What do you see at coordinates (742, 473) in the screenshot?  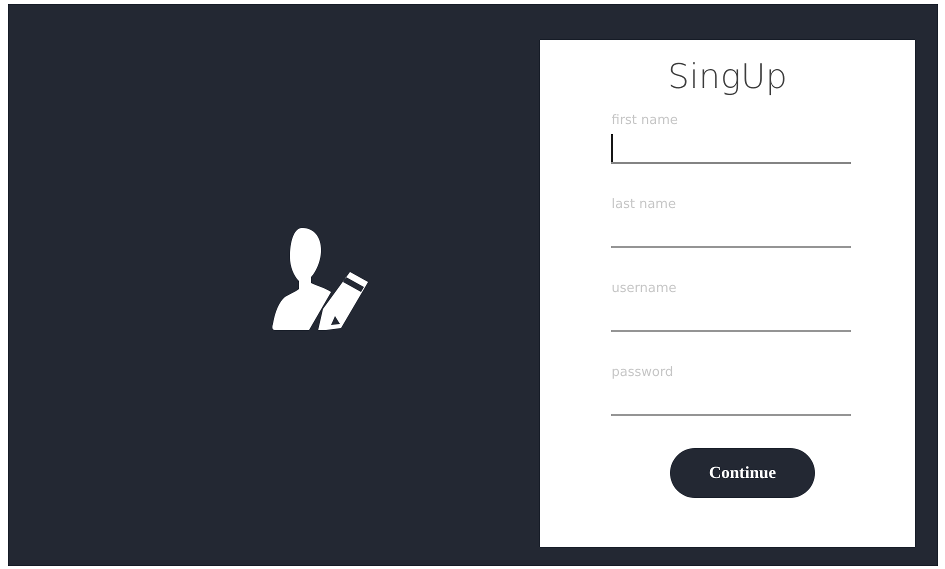 I see `continue-button: Continue` at bounding box center [742, 473].